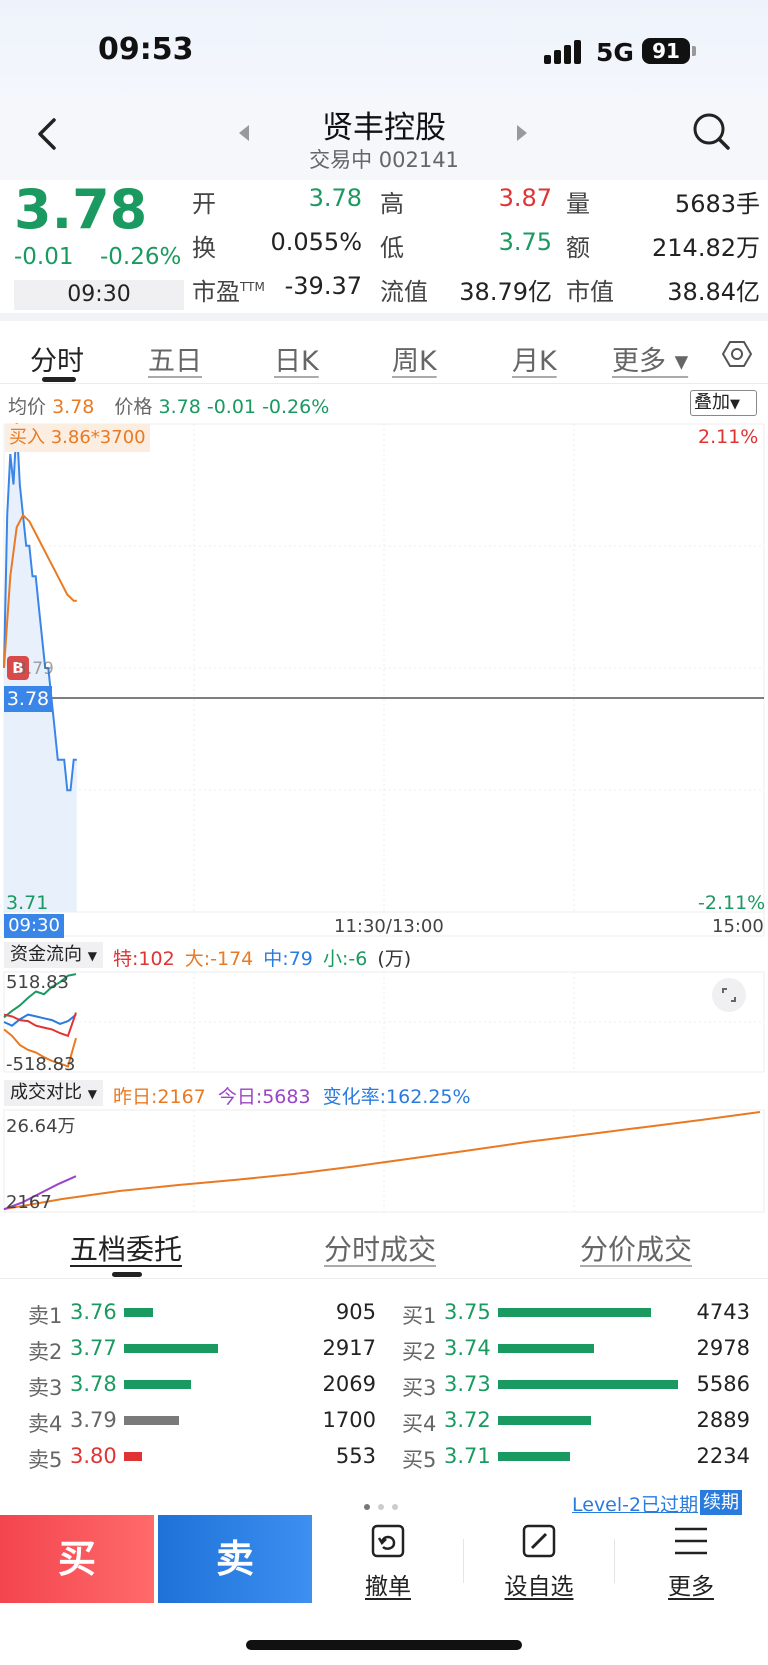  Describe the element at coordinates (288, 959) in the screenshot. I see `legend-medium: 中:79` at that location.